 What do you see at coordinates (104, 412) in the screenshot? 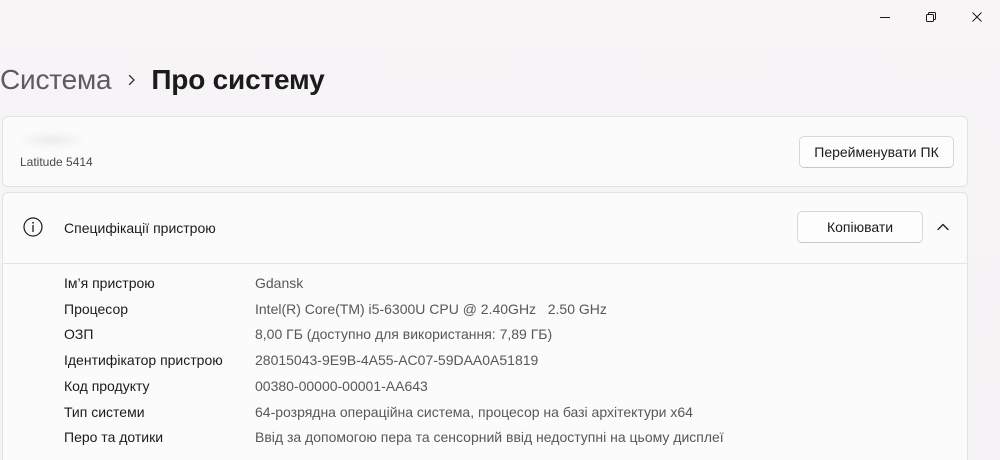
I see `spec-label: Тип системи` at bounding box center [104, 412].